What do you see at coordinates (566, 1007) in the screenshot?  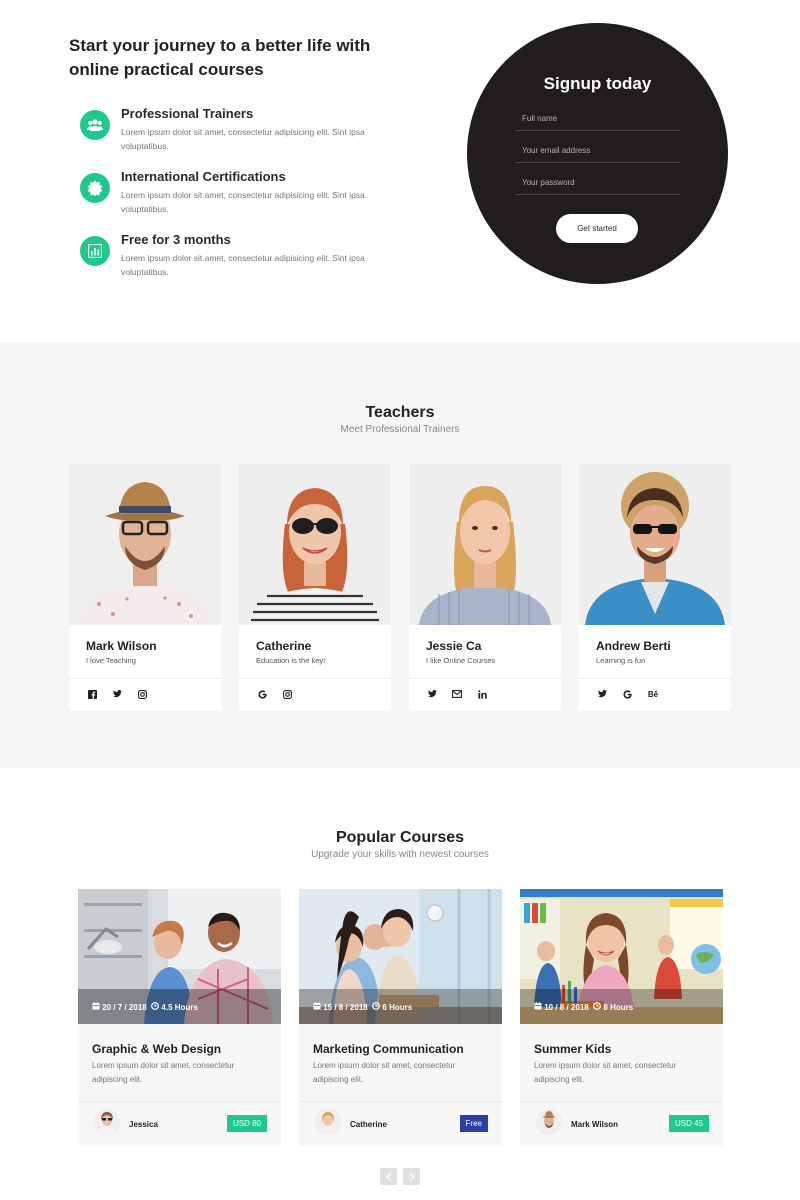 I see `course-date: 10 / 8 / 2018` at bounding box center [566, 1007].